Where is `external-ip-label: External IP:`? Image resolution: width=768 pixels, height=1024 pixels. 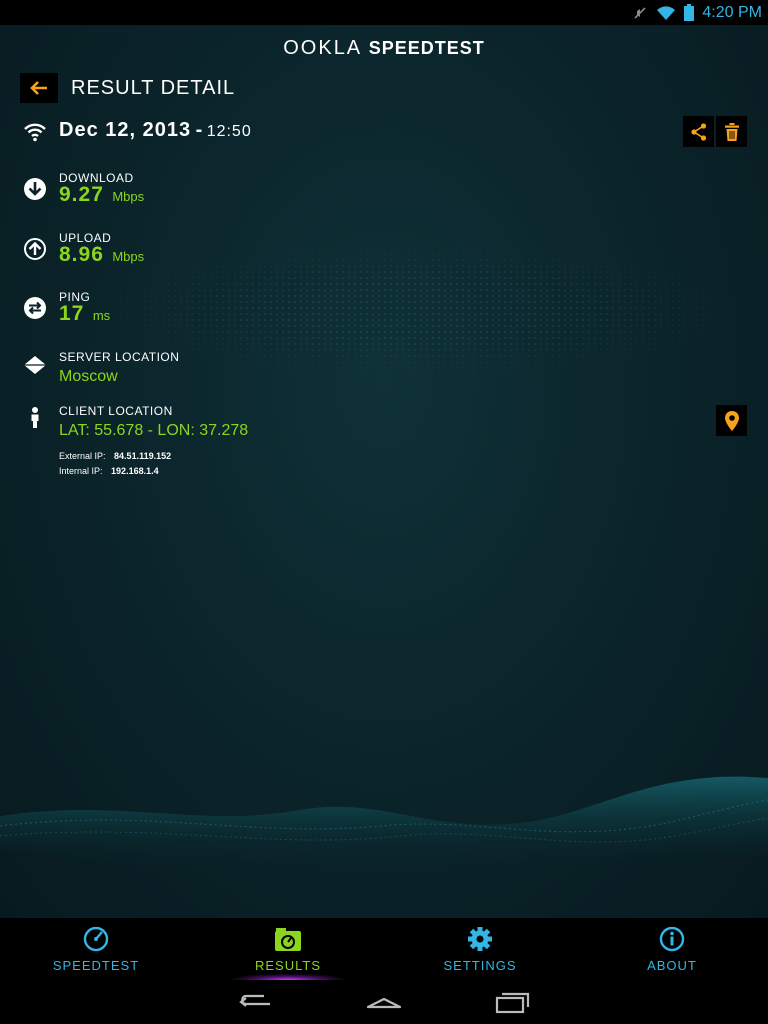 external-ip-label: External IP: is located at coordinates (82, 456).